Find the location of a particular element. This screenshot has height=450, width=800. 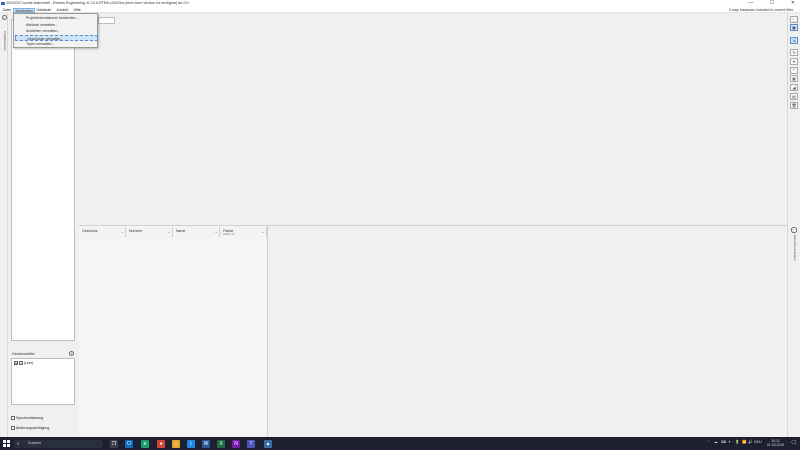

bluetooth-icon: ✦ is located at coordinates (729, 442).